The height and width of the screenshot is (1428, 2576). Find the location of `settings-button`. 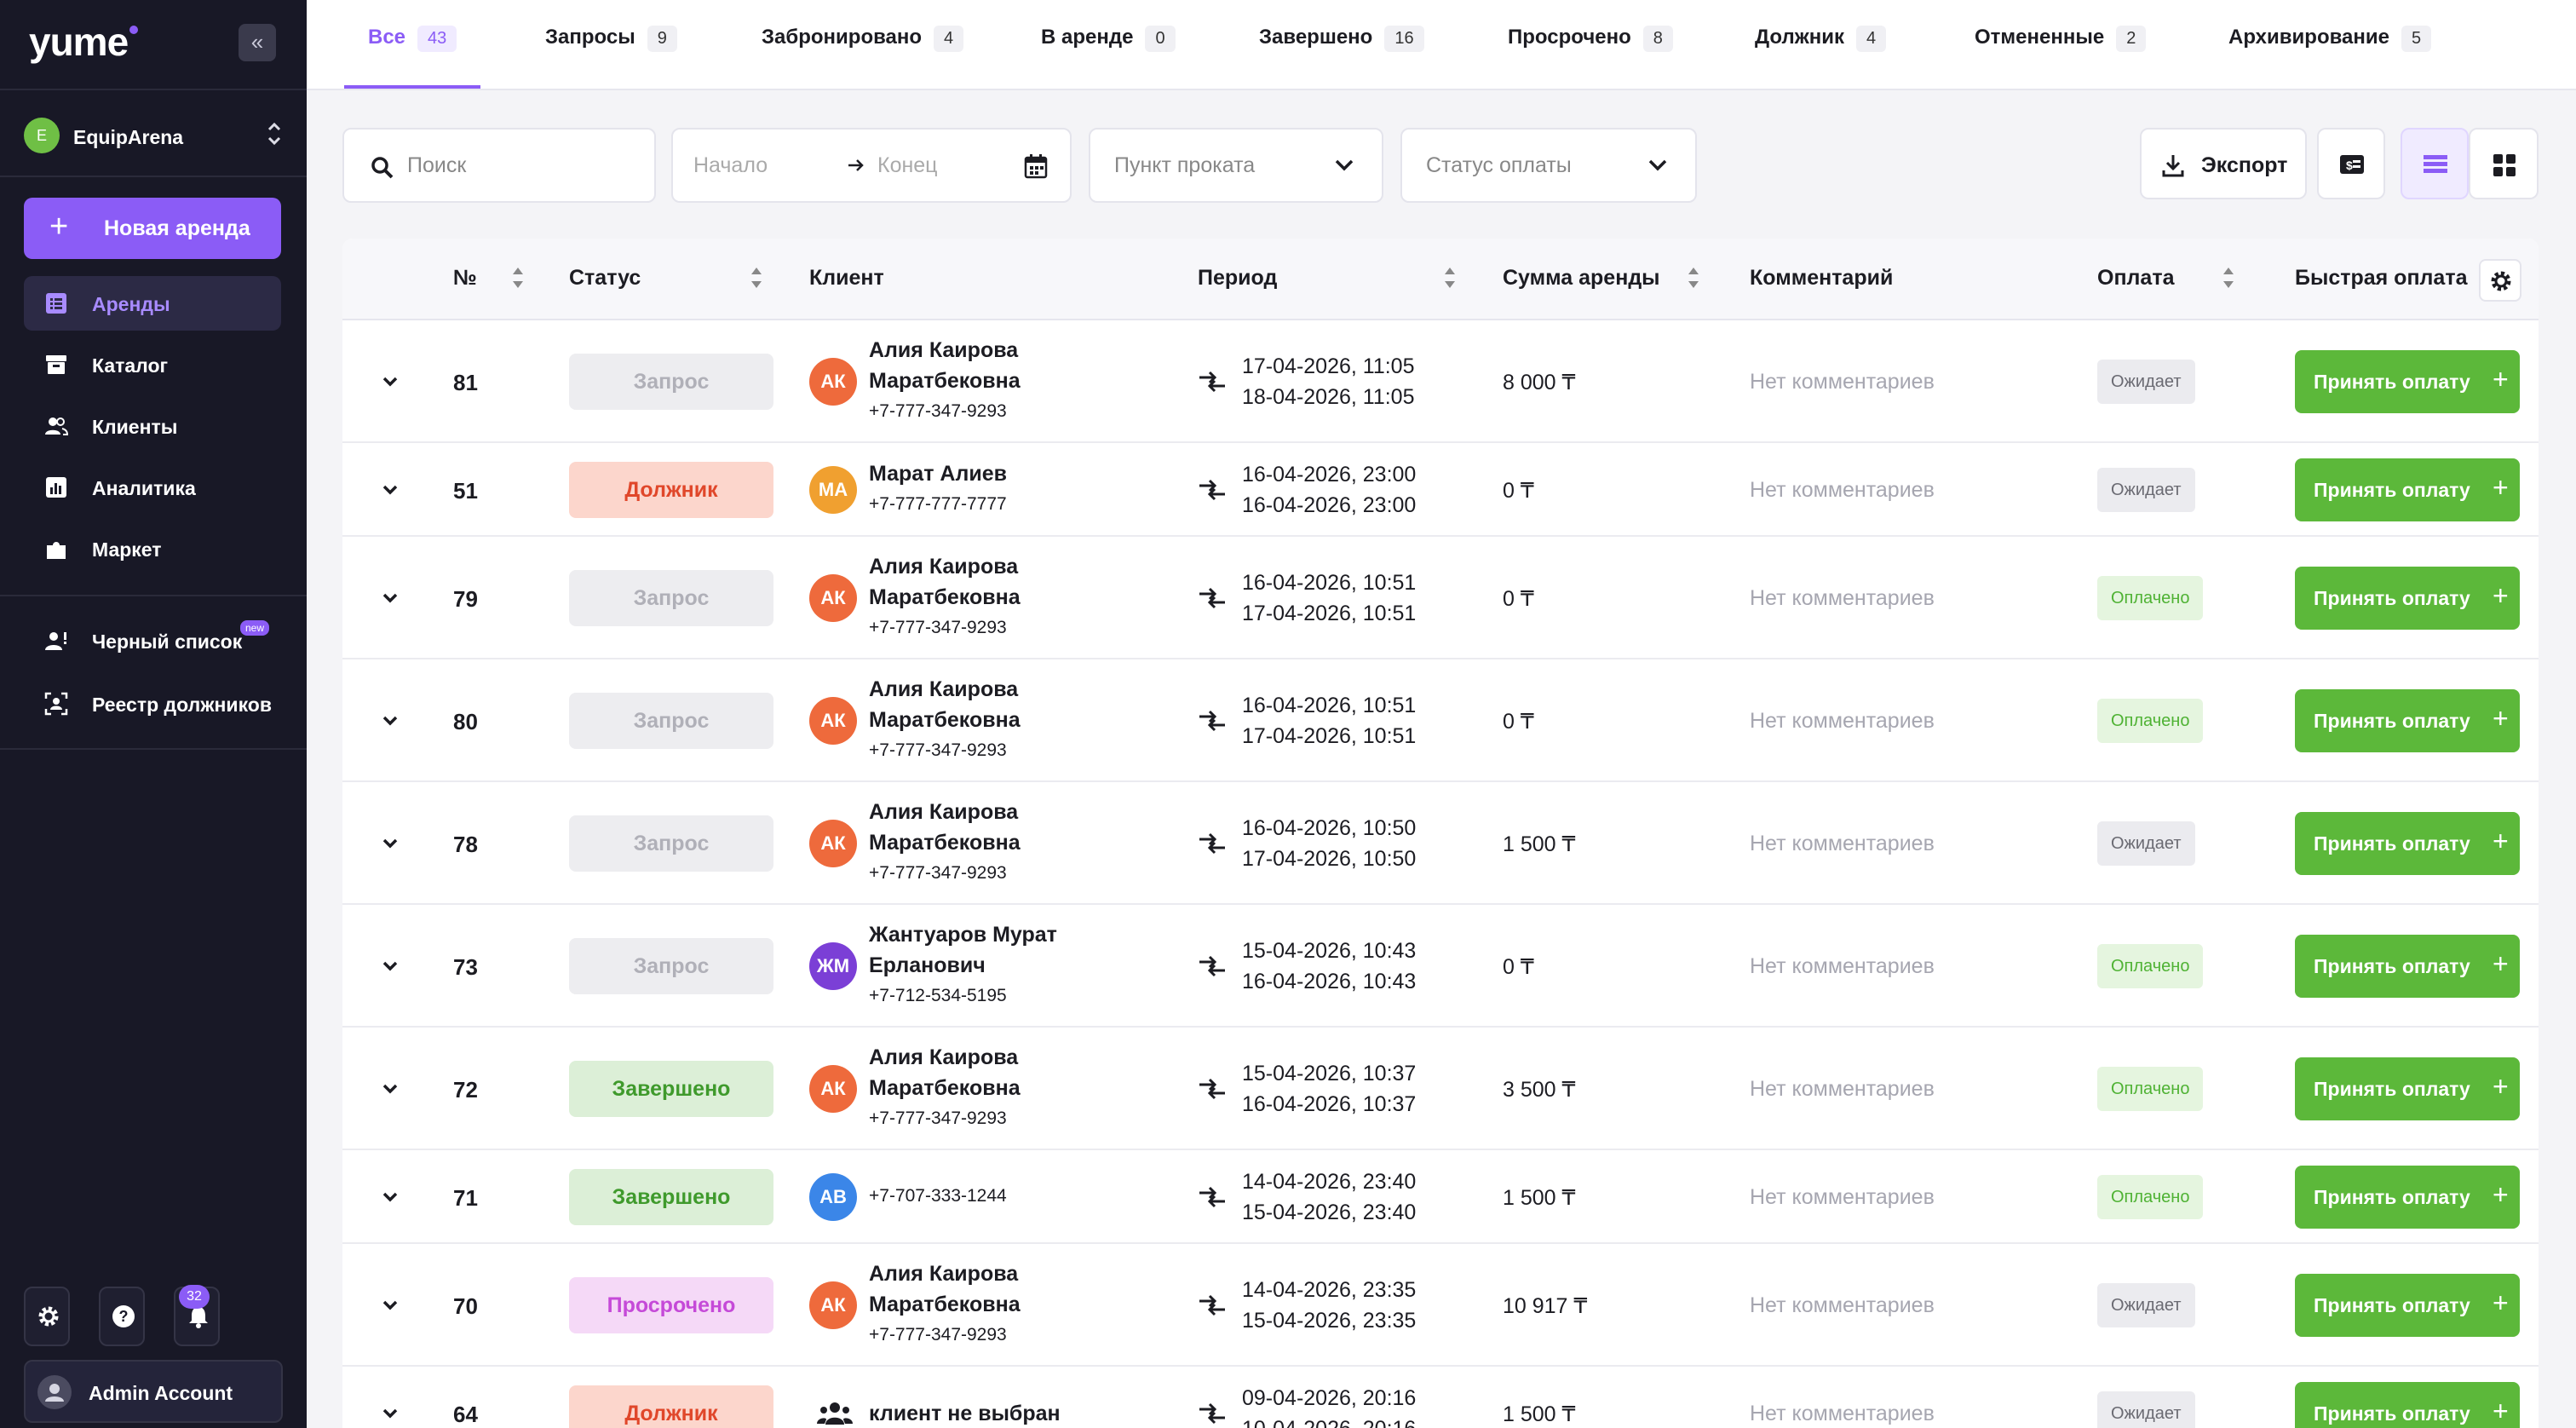

settings-button is located at coordinates (47, 1317).